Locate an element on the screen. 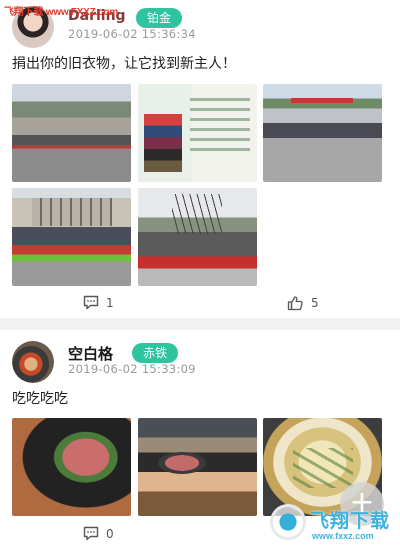 The image size is (400, 550). post-username: 空白格 is located at coordinates (90, 353).